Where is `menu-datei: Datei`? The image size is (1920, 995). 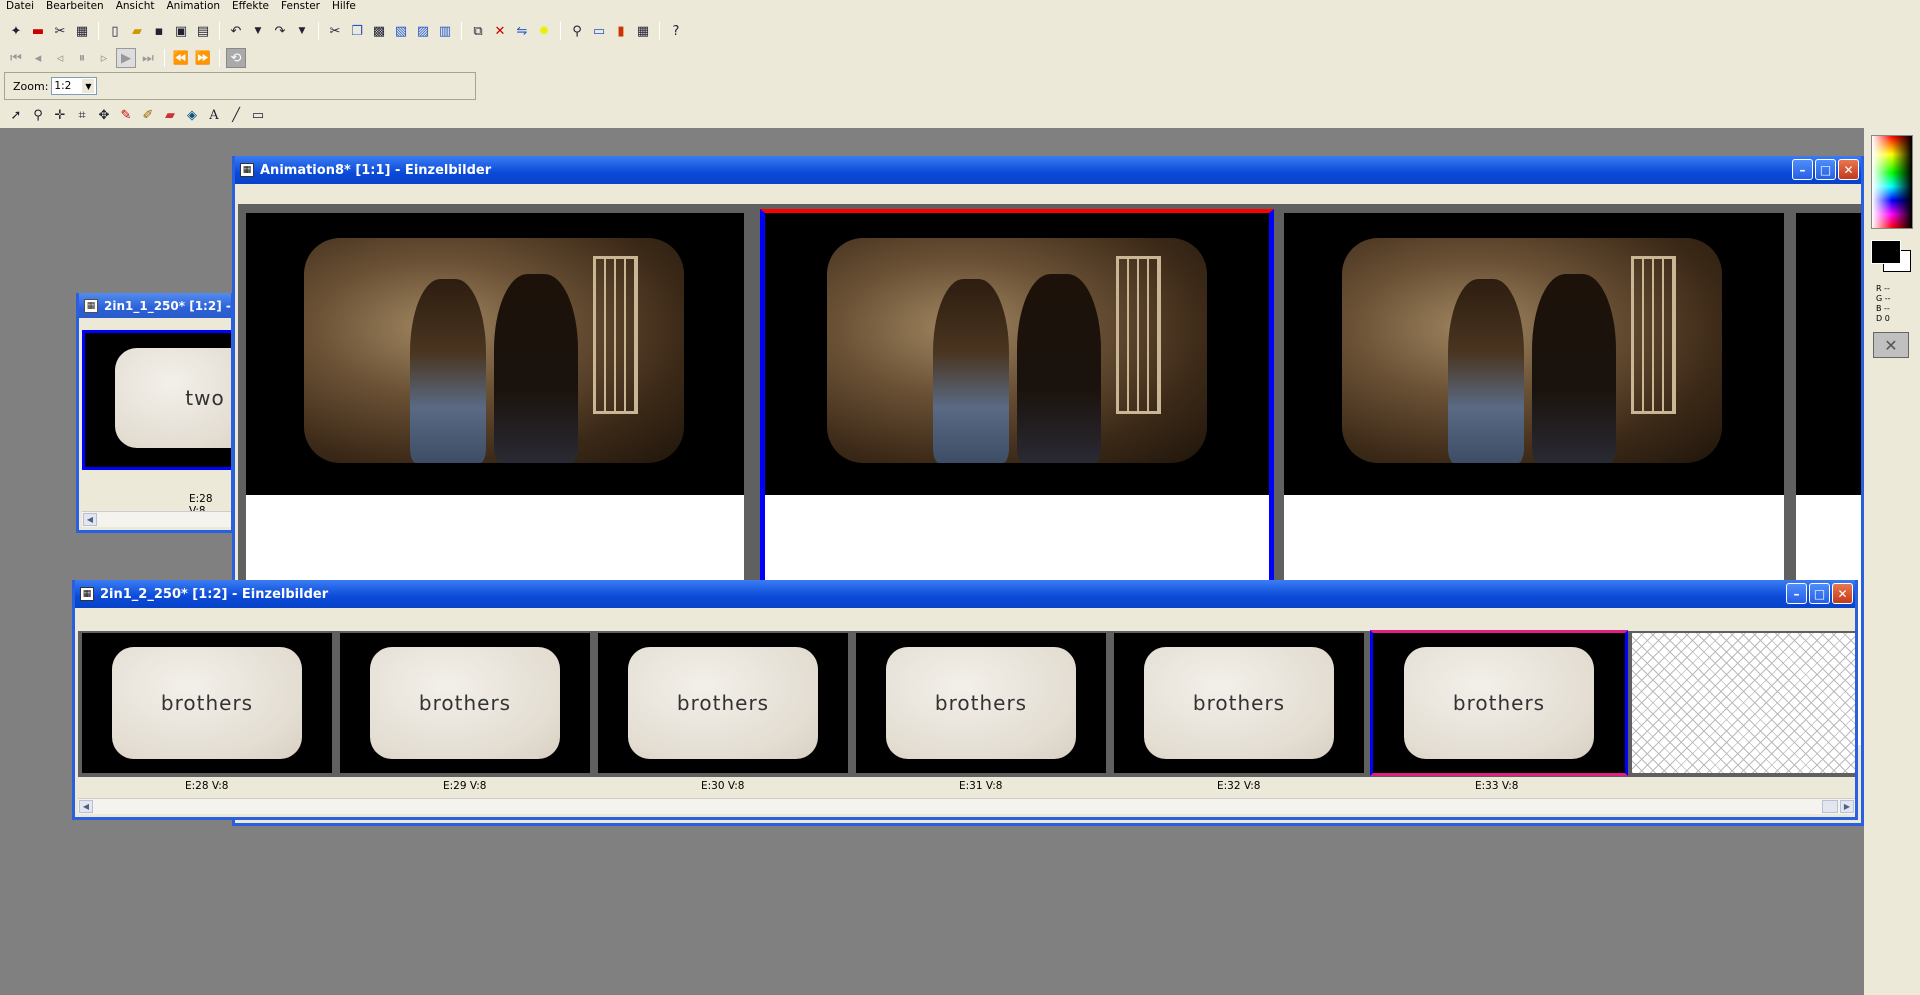 menu-datei: Datei is located at coordinates (20, 7).